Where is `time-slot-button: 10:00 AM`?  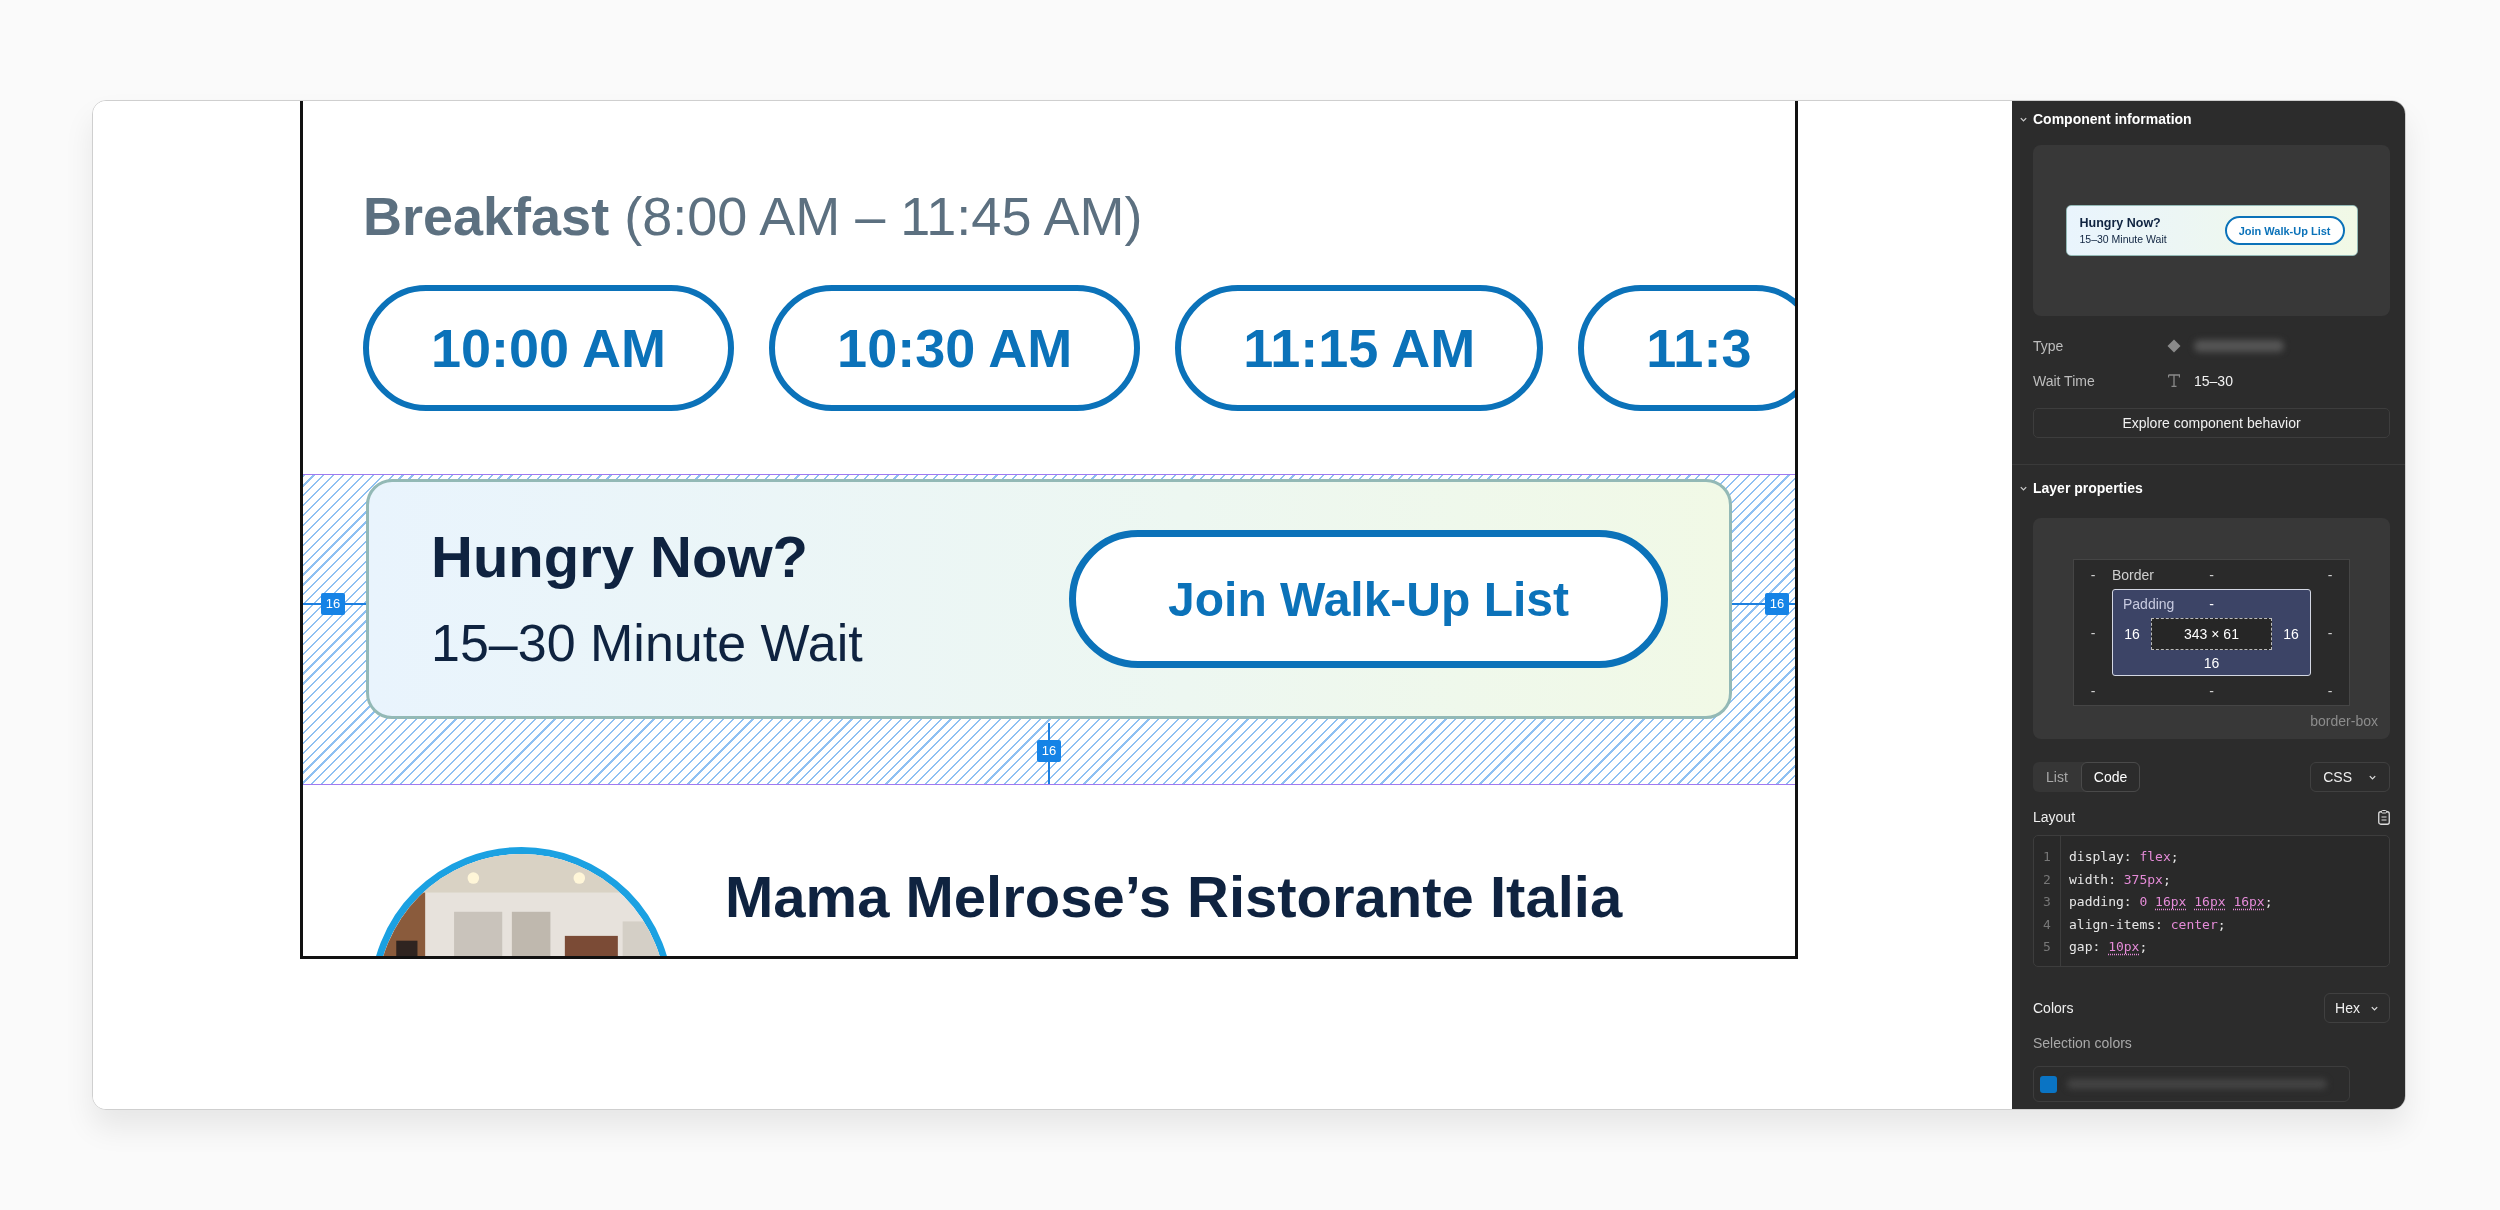
time-slot-button: 10:00 AM is located at coordinates (549, 348).